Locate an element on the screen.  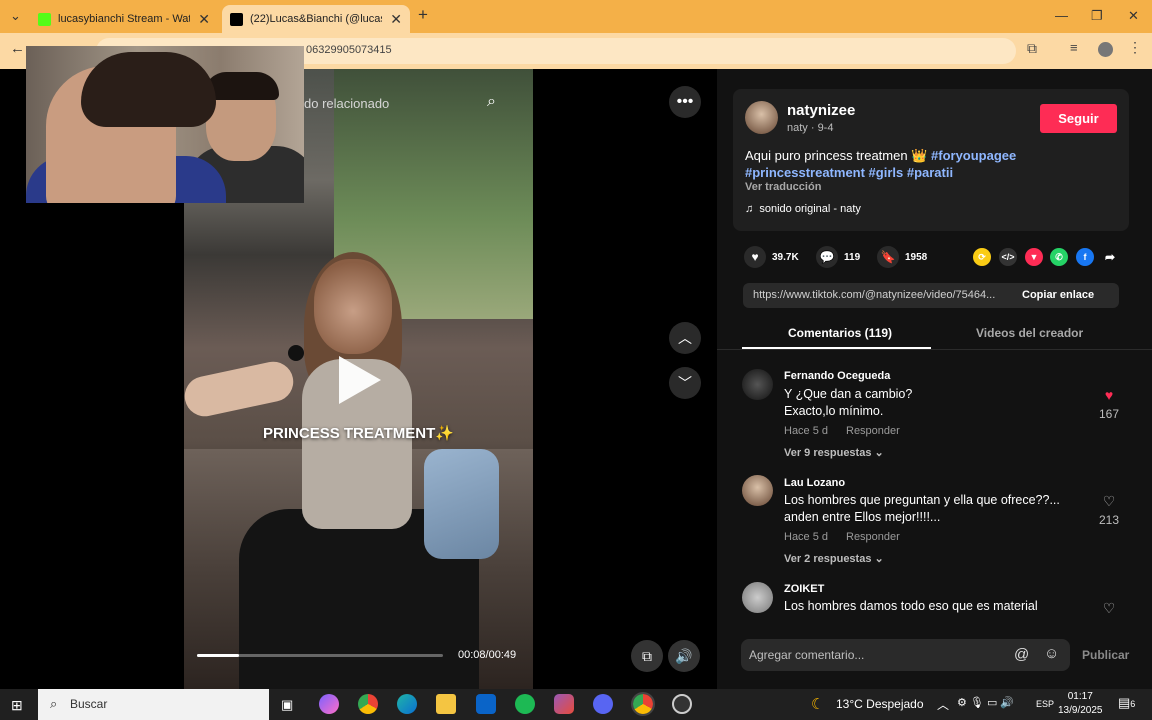
view-replies-button: Ver 2 respuestas ⌄ is located at coordinates (834, 558).